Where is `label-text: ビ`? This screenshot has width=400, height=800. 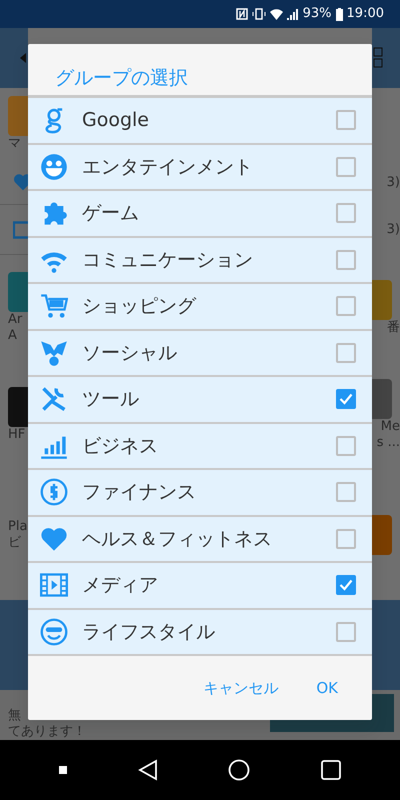 label-text: ビ is located at coordinates (14, 543).